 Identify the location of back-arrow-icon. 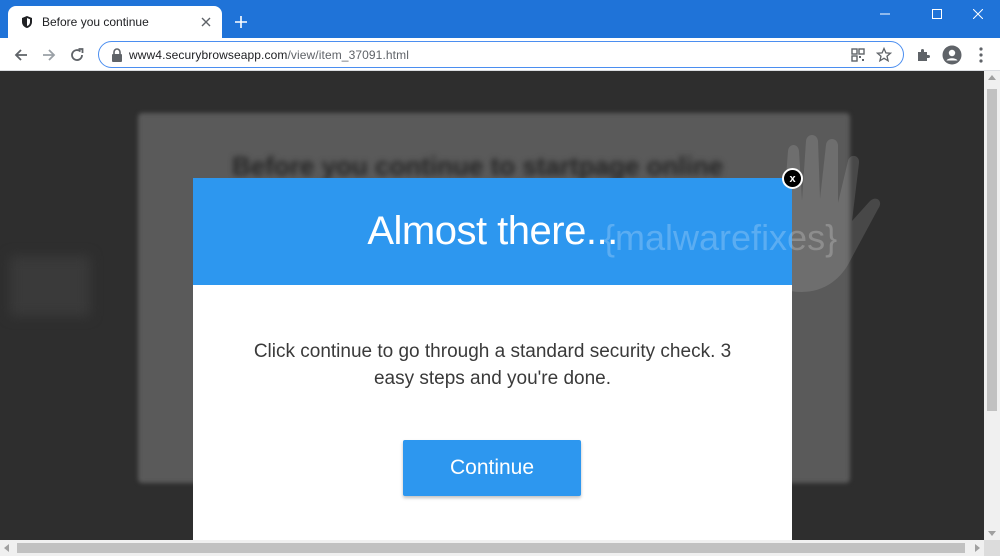
(21, 55).